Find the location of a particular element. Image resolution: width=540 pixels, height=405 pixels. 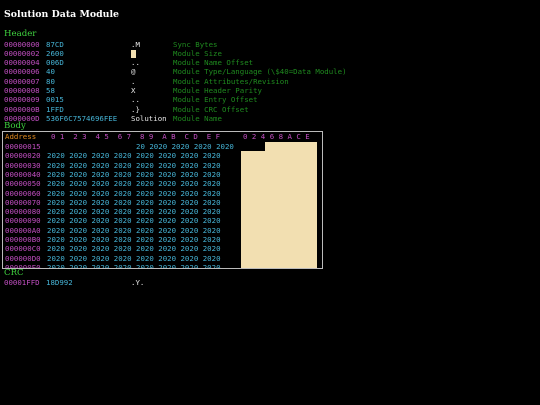

row-address: 00000007 is located at coordinates (22, 81).